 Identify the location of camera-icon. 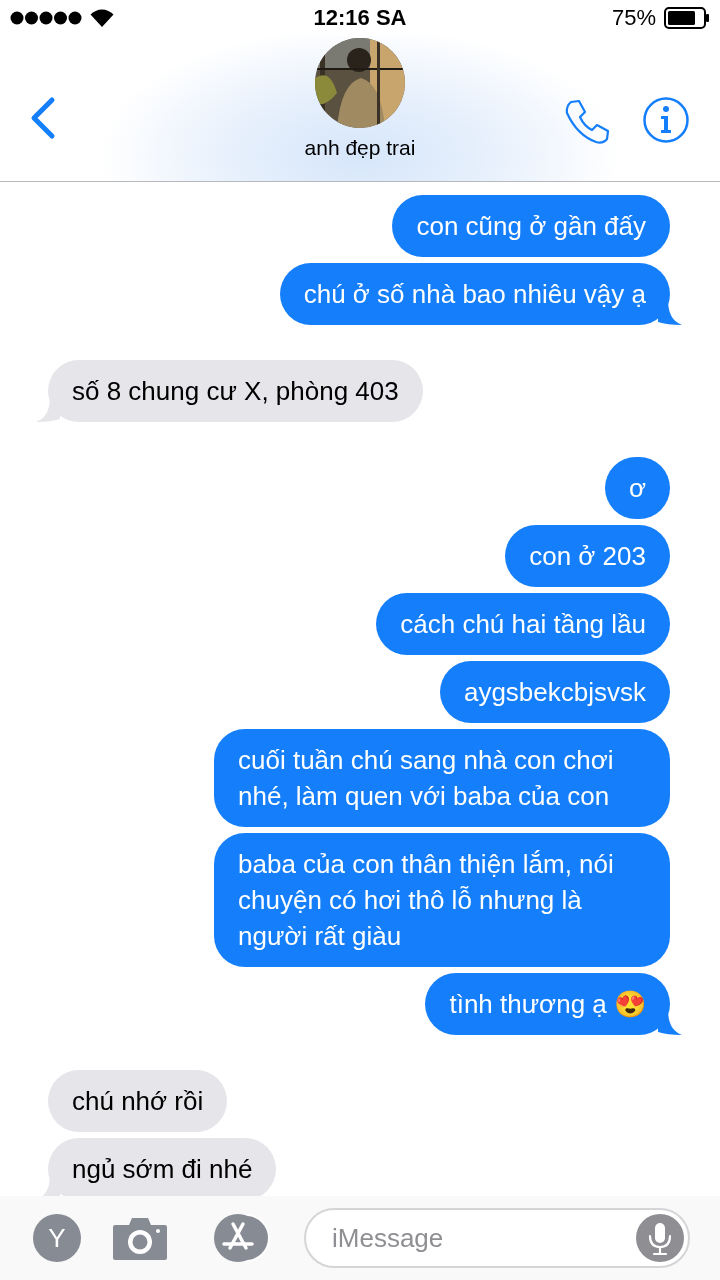
(140, 1238).